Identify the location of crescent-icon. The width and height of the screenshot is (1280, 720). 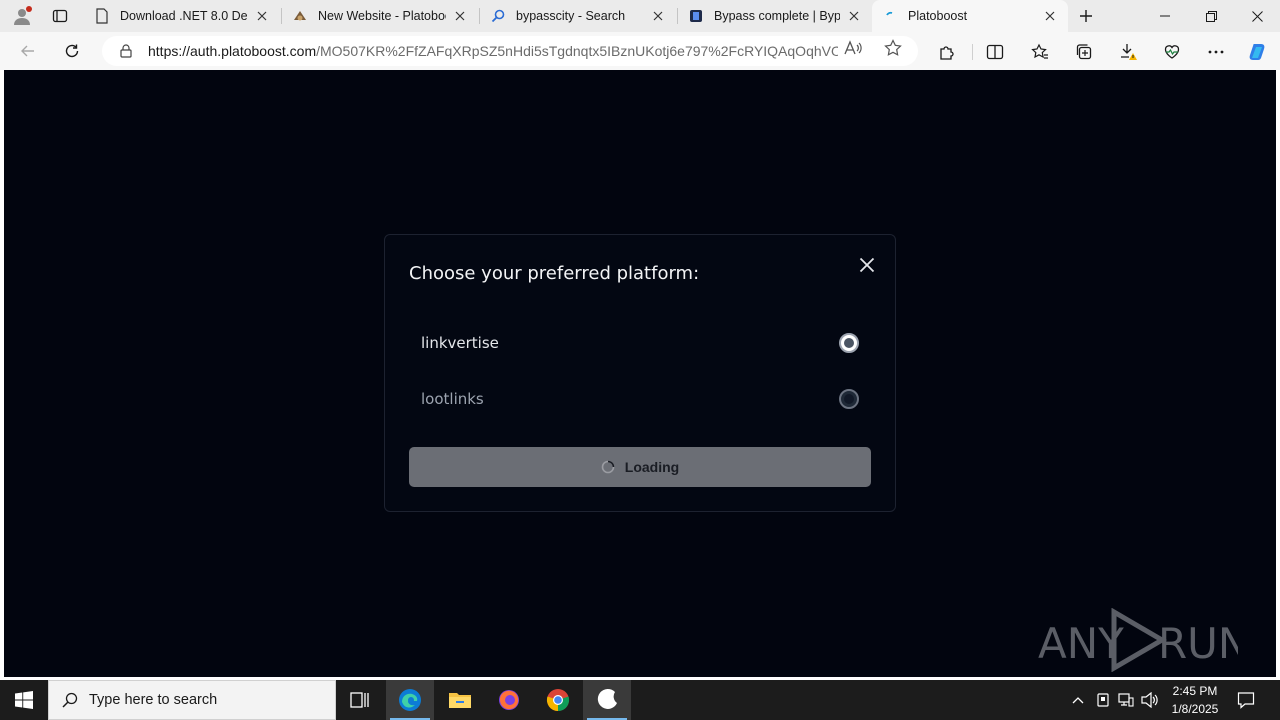
(607, 698).